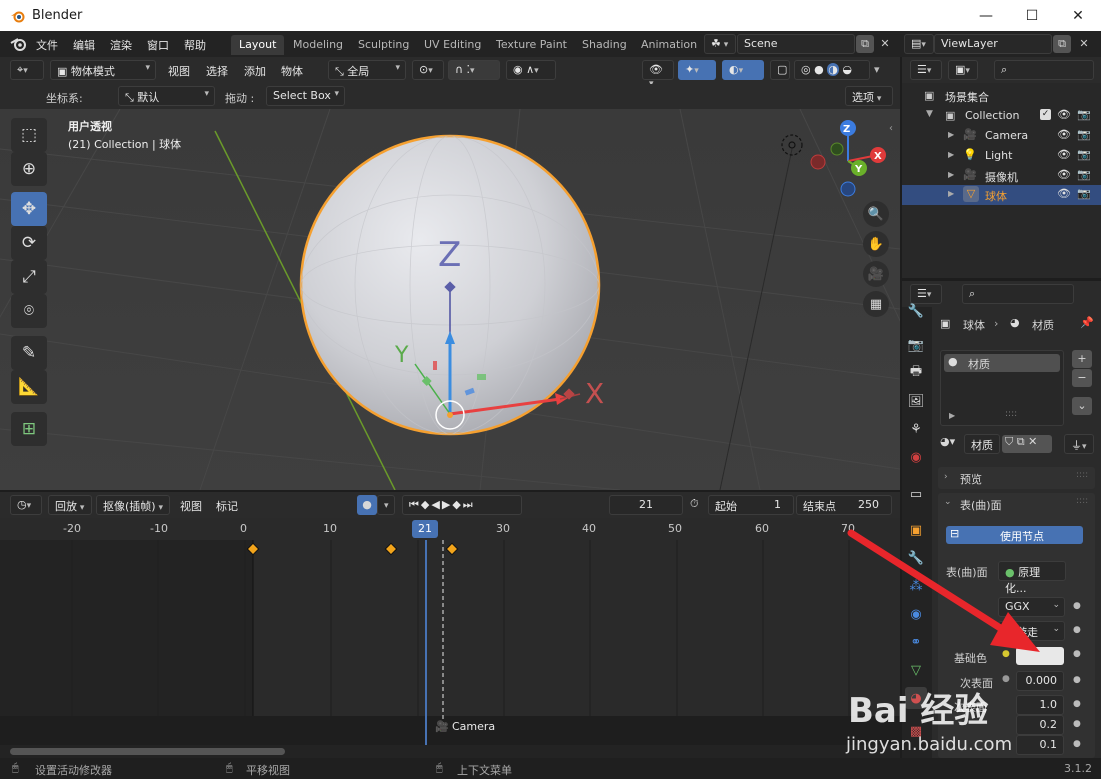  What do you see at coordinates (751, 505) in the screenshot?
I see `frame-start-field: 起始 1` at bounding box center [751, 505].